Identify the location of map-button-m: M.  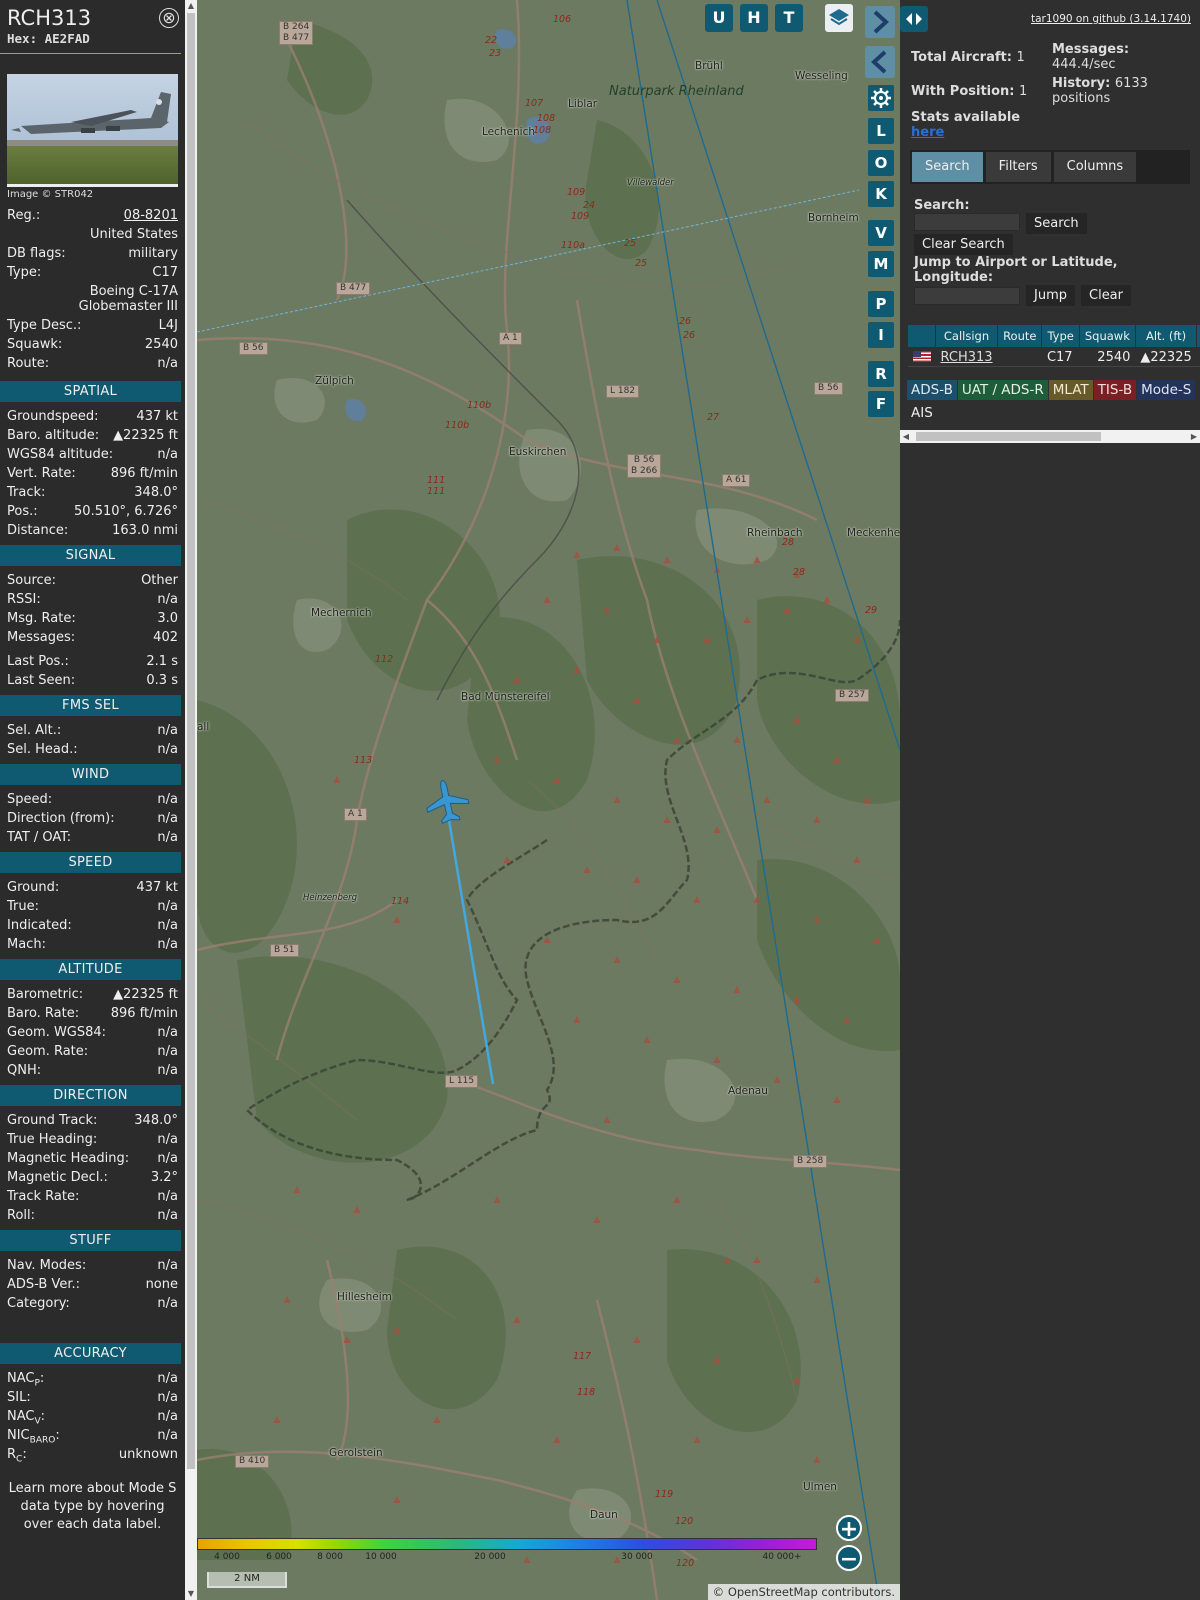
(881, 264).